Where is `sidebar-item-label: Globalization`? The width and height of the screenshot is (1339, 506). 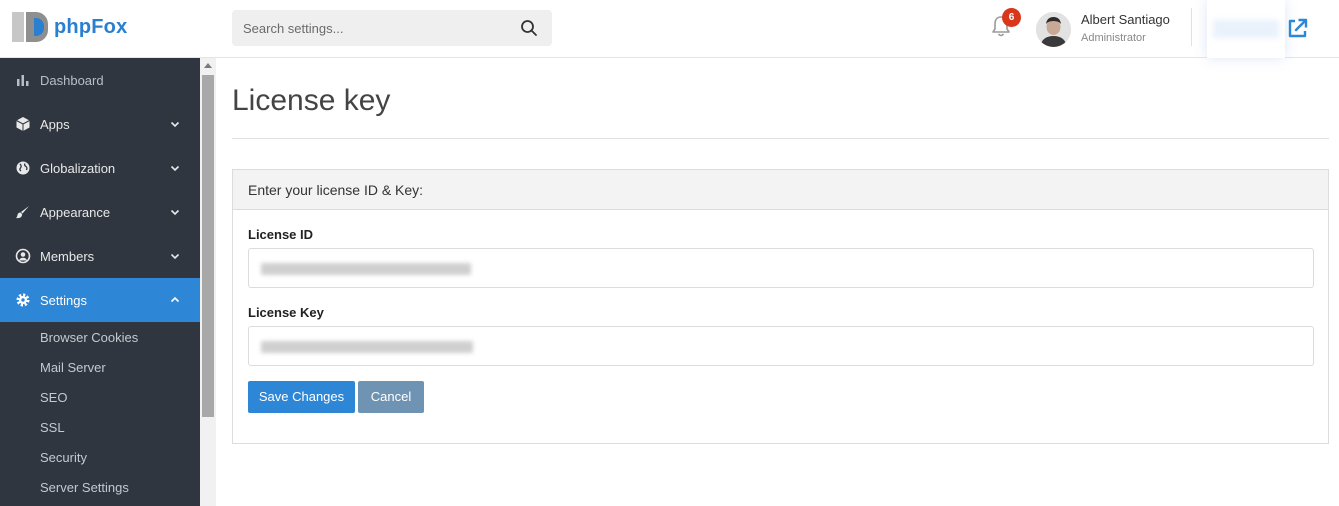
sidebar-item-label: Globalization is located at coordinates (78, 168).